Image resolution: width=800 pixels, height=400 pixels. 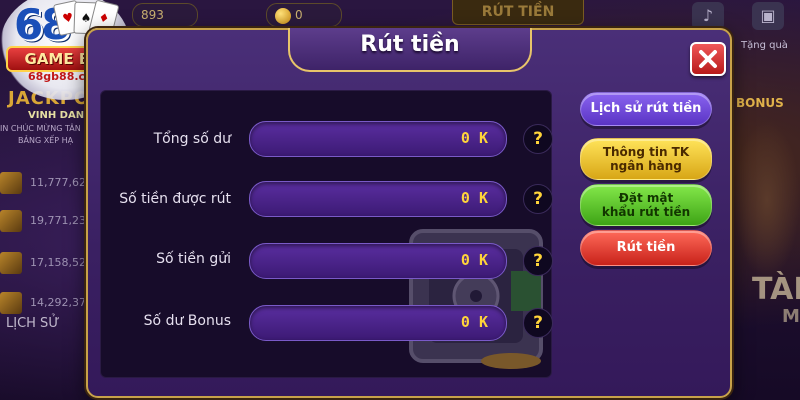 I want to click on withdraw-history-button: Lịch sử rút tiền, so click(x=646, y=109).